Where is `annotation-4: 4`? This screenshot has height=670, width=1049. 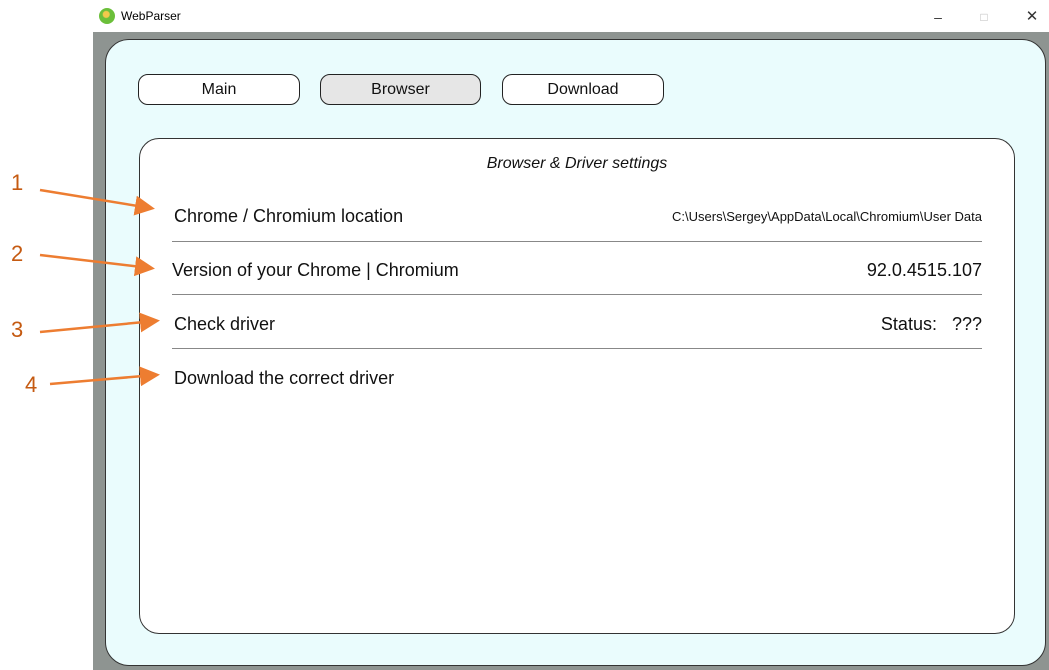 annotation-4: 4 is located at coordinates (31, 384).